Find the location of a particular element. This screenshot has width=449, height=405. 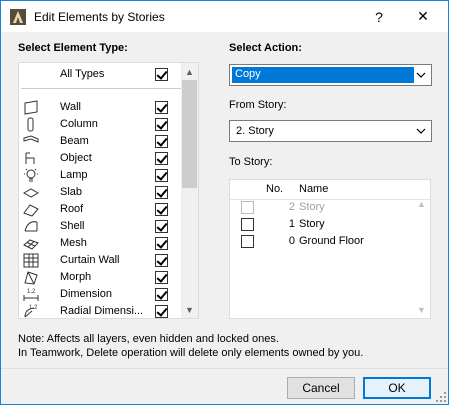

slab-icon is located at coordinates (31, 192).